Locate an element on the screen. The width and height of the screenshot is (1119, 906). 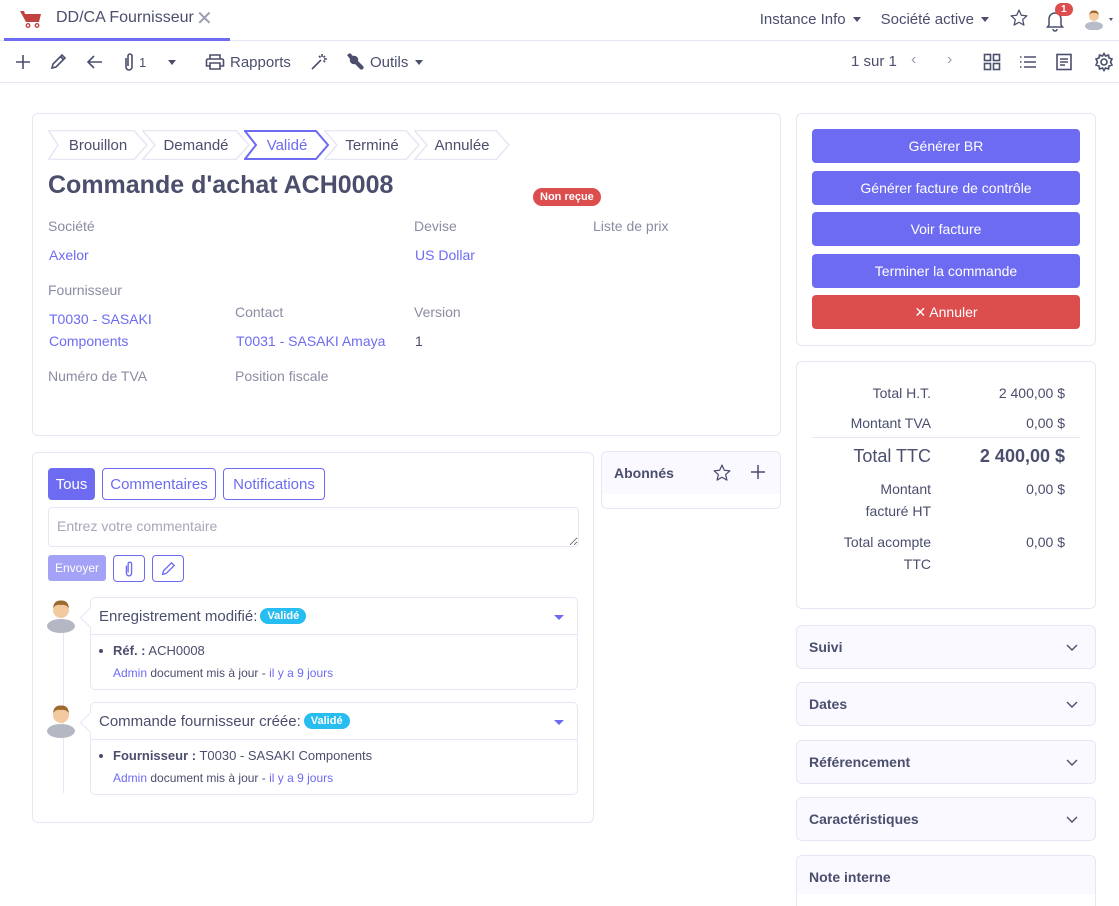
tools-label: Outils is located at coordinates (389, 62).